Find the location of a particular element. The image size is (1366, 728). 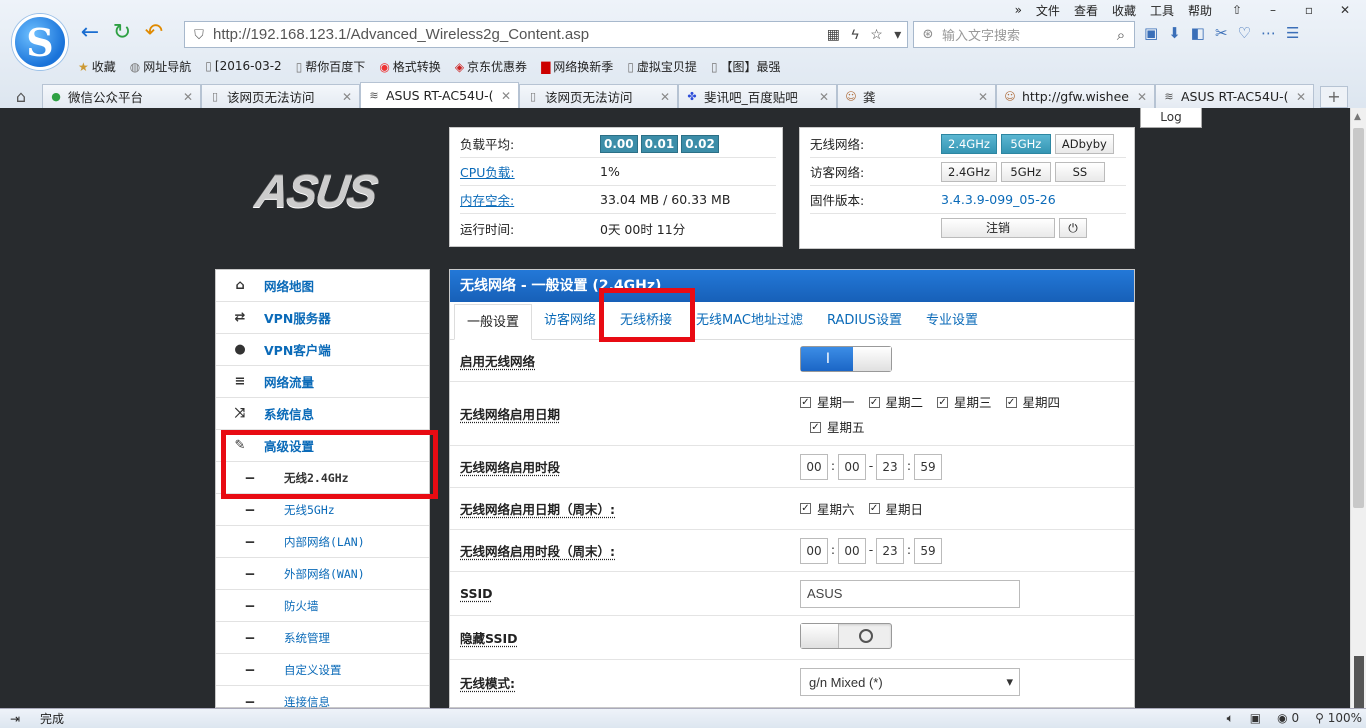

volume-icon: 🔈︎ is located at coordinates (1230, 718).